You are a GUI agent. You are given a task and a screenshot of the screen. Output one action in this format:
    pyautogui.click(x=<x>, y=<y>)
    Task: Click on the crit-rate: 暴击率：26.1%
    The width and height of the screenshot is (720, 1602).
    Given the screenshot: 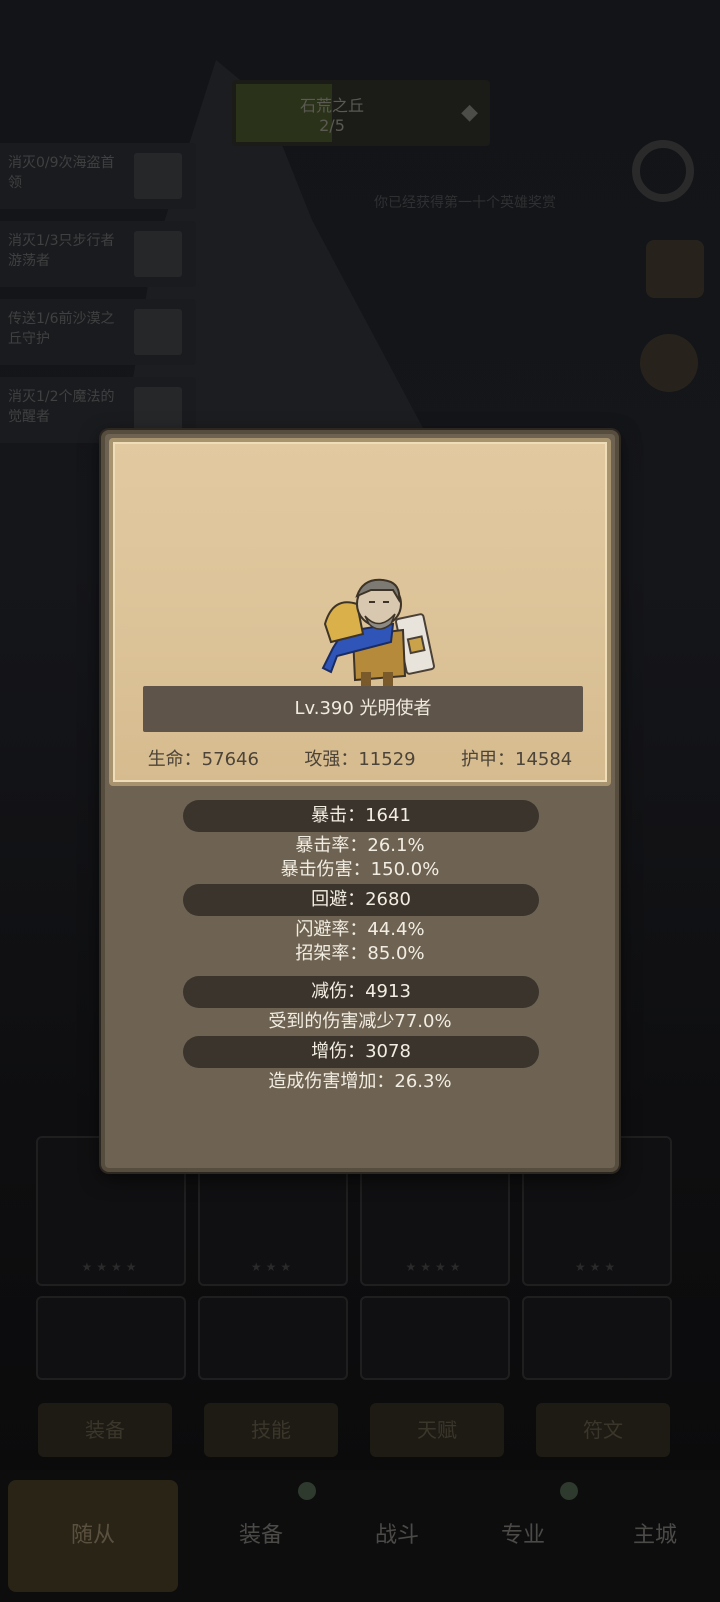 What is the action you would take?
    pyautogui.click(x=360, y=845)
    